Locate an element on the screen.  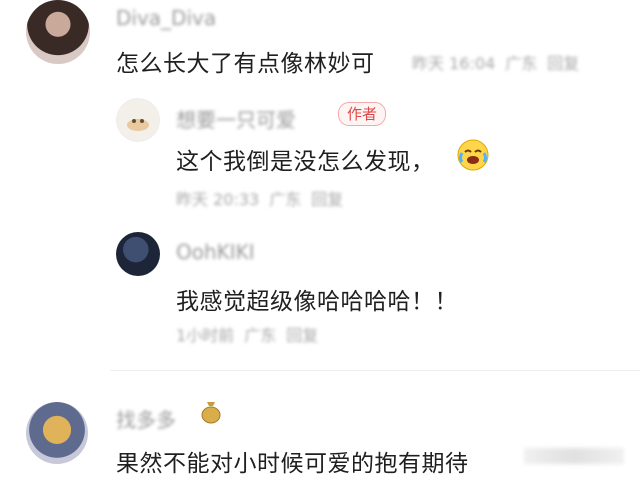
comment-time: 昨天 16:04 is located at coordinates (454, 63).